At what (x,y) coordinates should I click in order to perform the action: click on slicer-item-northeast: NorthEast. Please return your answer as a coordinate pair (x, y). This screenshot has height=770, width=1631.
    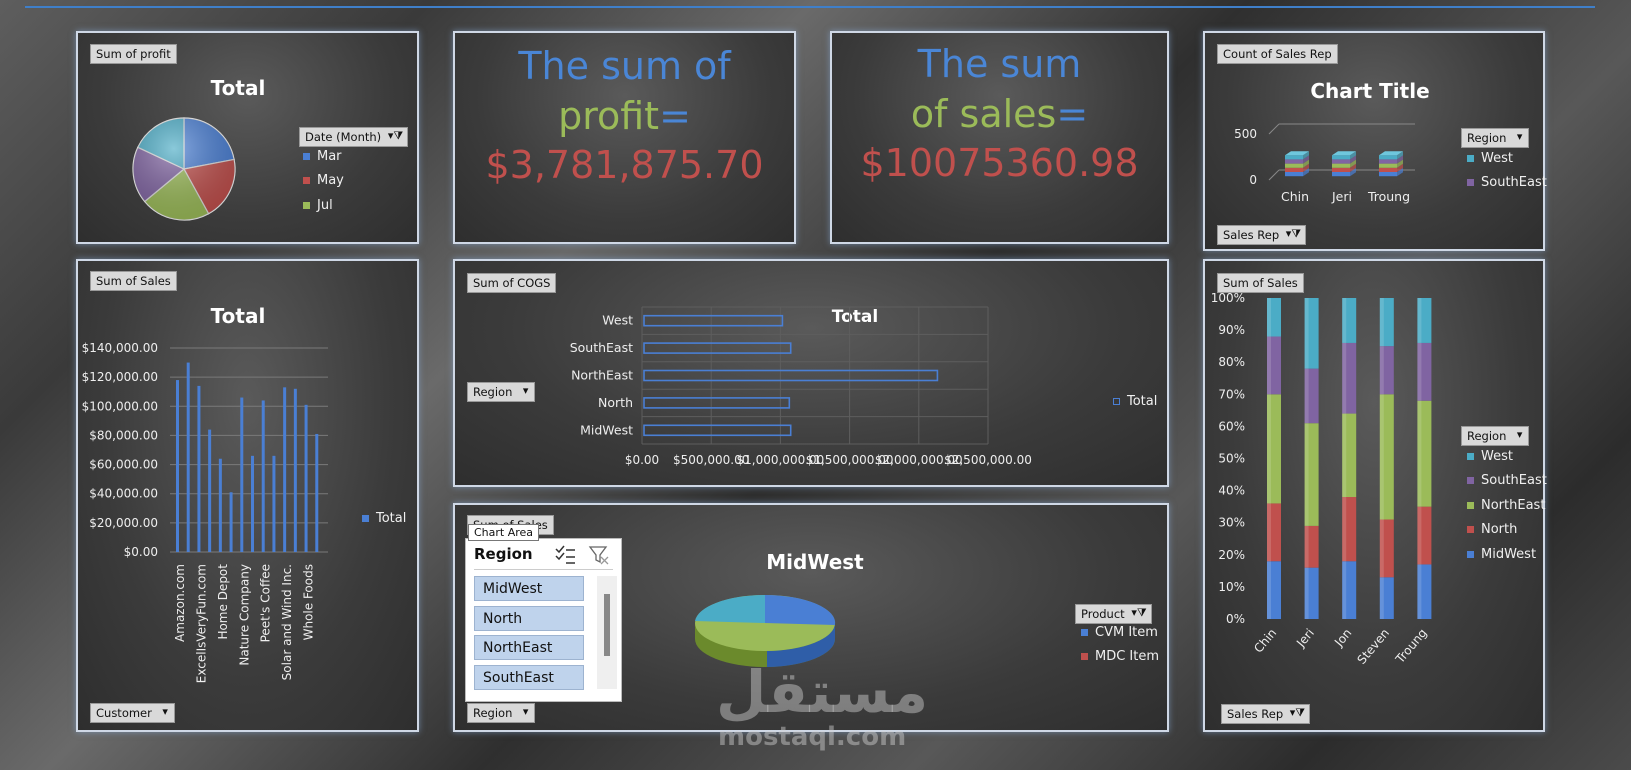
    Looking at the image, I should click on (529, 647).